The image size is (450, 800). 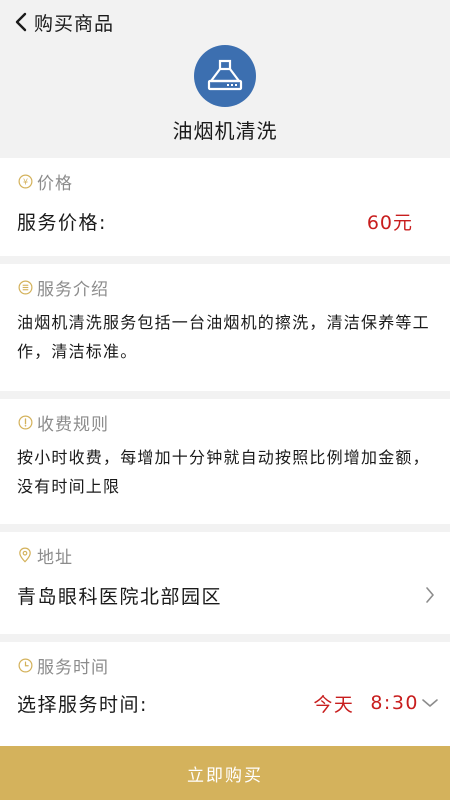 What do you see at coordinates (55, 183) in the screenshot?
I see `price-section-title: 价格` at bounding box center [55, 183].